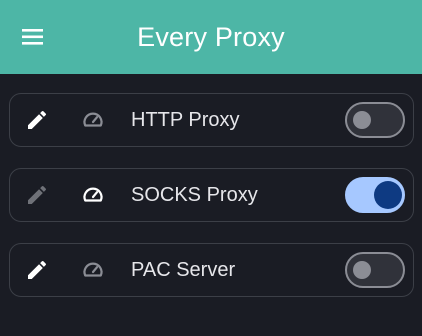 The width and height of the screenshot is (422, 336). What do you see at coordinates (194, 195) in the screenshot?
I see `proxy-label: SOCKS Proxy` at bounding box center [194, 195].